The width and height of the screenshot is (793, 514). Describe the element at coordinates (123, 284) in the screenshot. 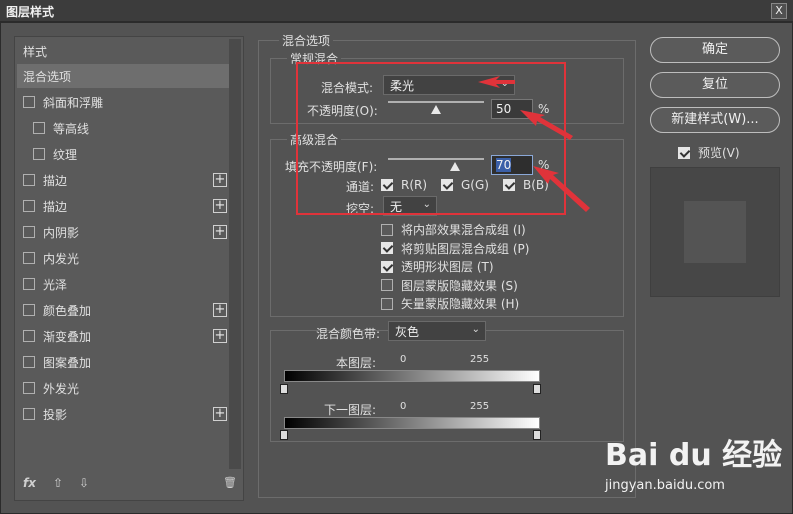

I see `style-item: 光泽` at that location.